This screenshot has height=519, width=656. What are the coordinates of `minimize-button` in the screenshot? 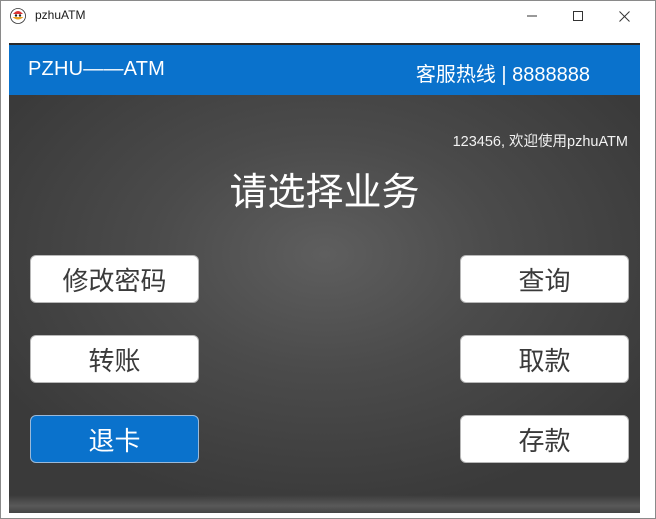 It's located at (532, 16).